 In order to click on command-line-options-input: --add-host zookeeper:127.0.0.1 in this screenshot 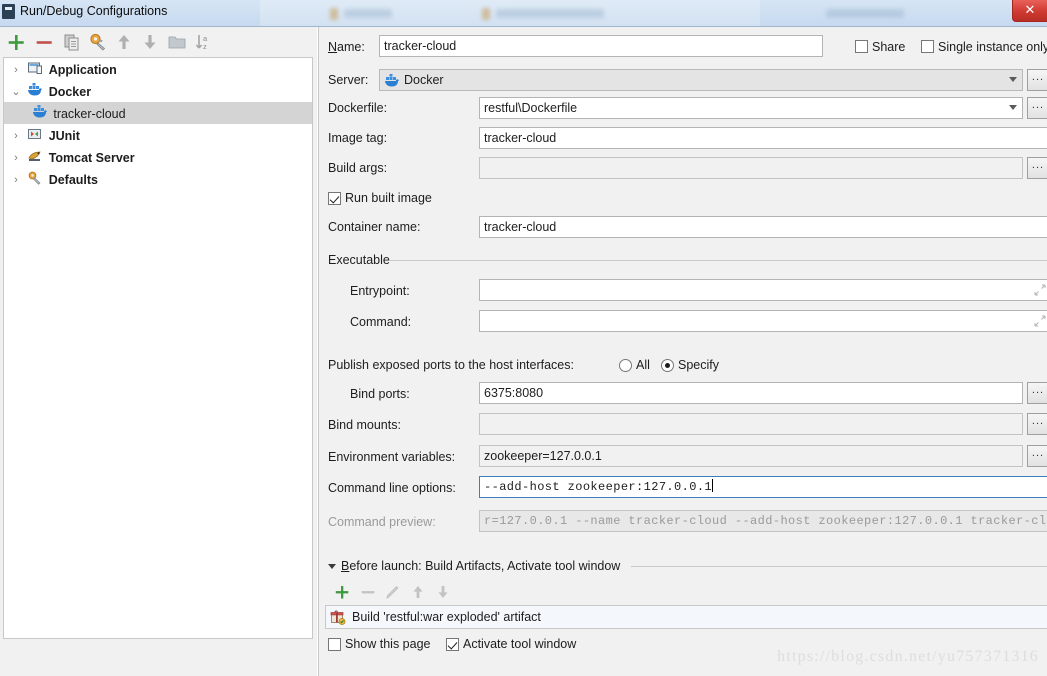, I will do `click(763, 487)`.